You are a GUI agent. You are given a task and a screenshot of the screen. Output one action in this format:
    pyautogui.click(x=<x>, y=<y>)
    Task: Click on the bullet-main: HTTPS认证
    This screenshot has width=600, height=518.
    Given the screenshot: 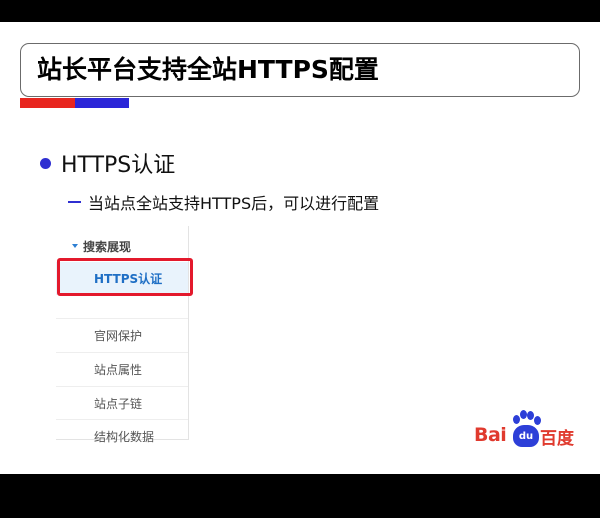 What is the action you would take?
    pyautogui.click(x=107, y=163)
    